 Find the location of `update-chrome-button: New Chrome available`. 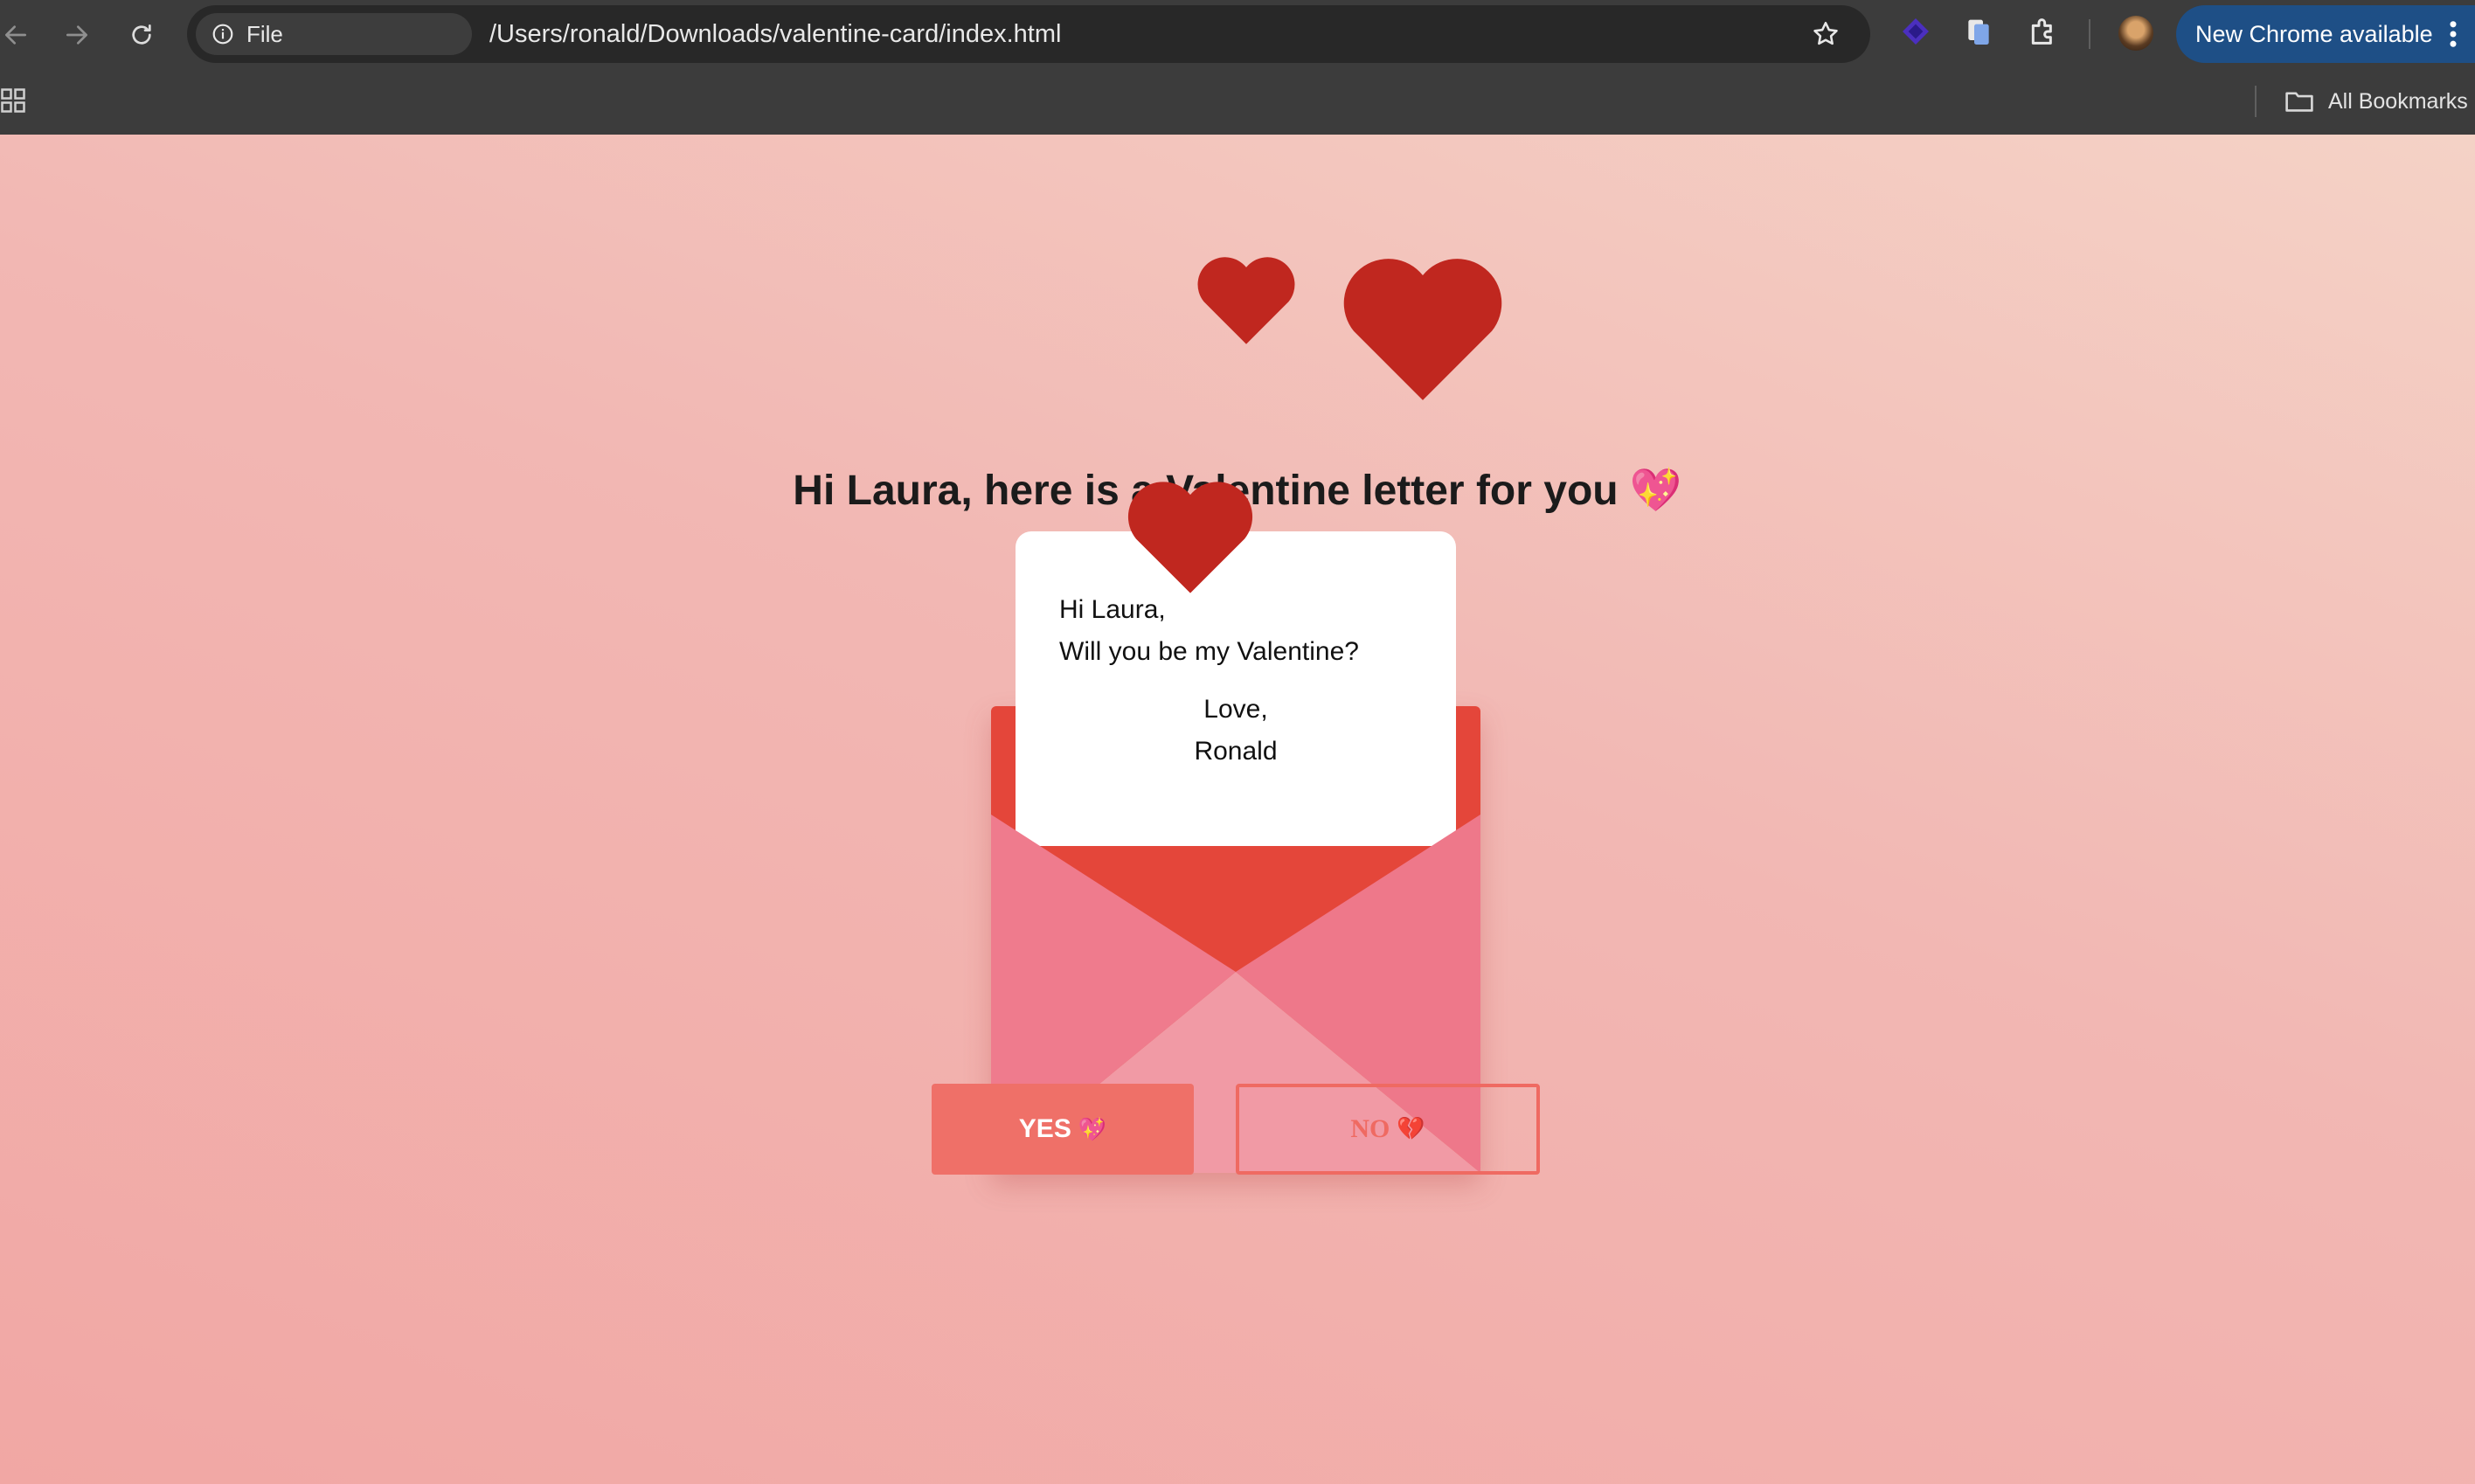

update-chrome-button: New Chrome available is located at coordinates (2325, 34).